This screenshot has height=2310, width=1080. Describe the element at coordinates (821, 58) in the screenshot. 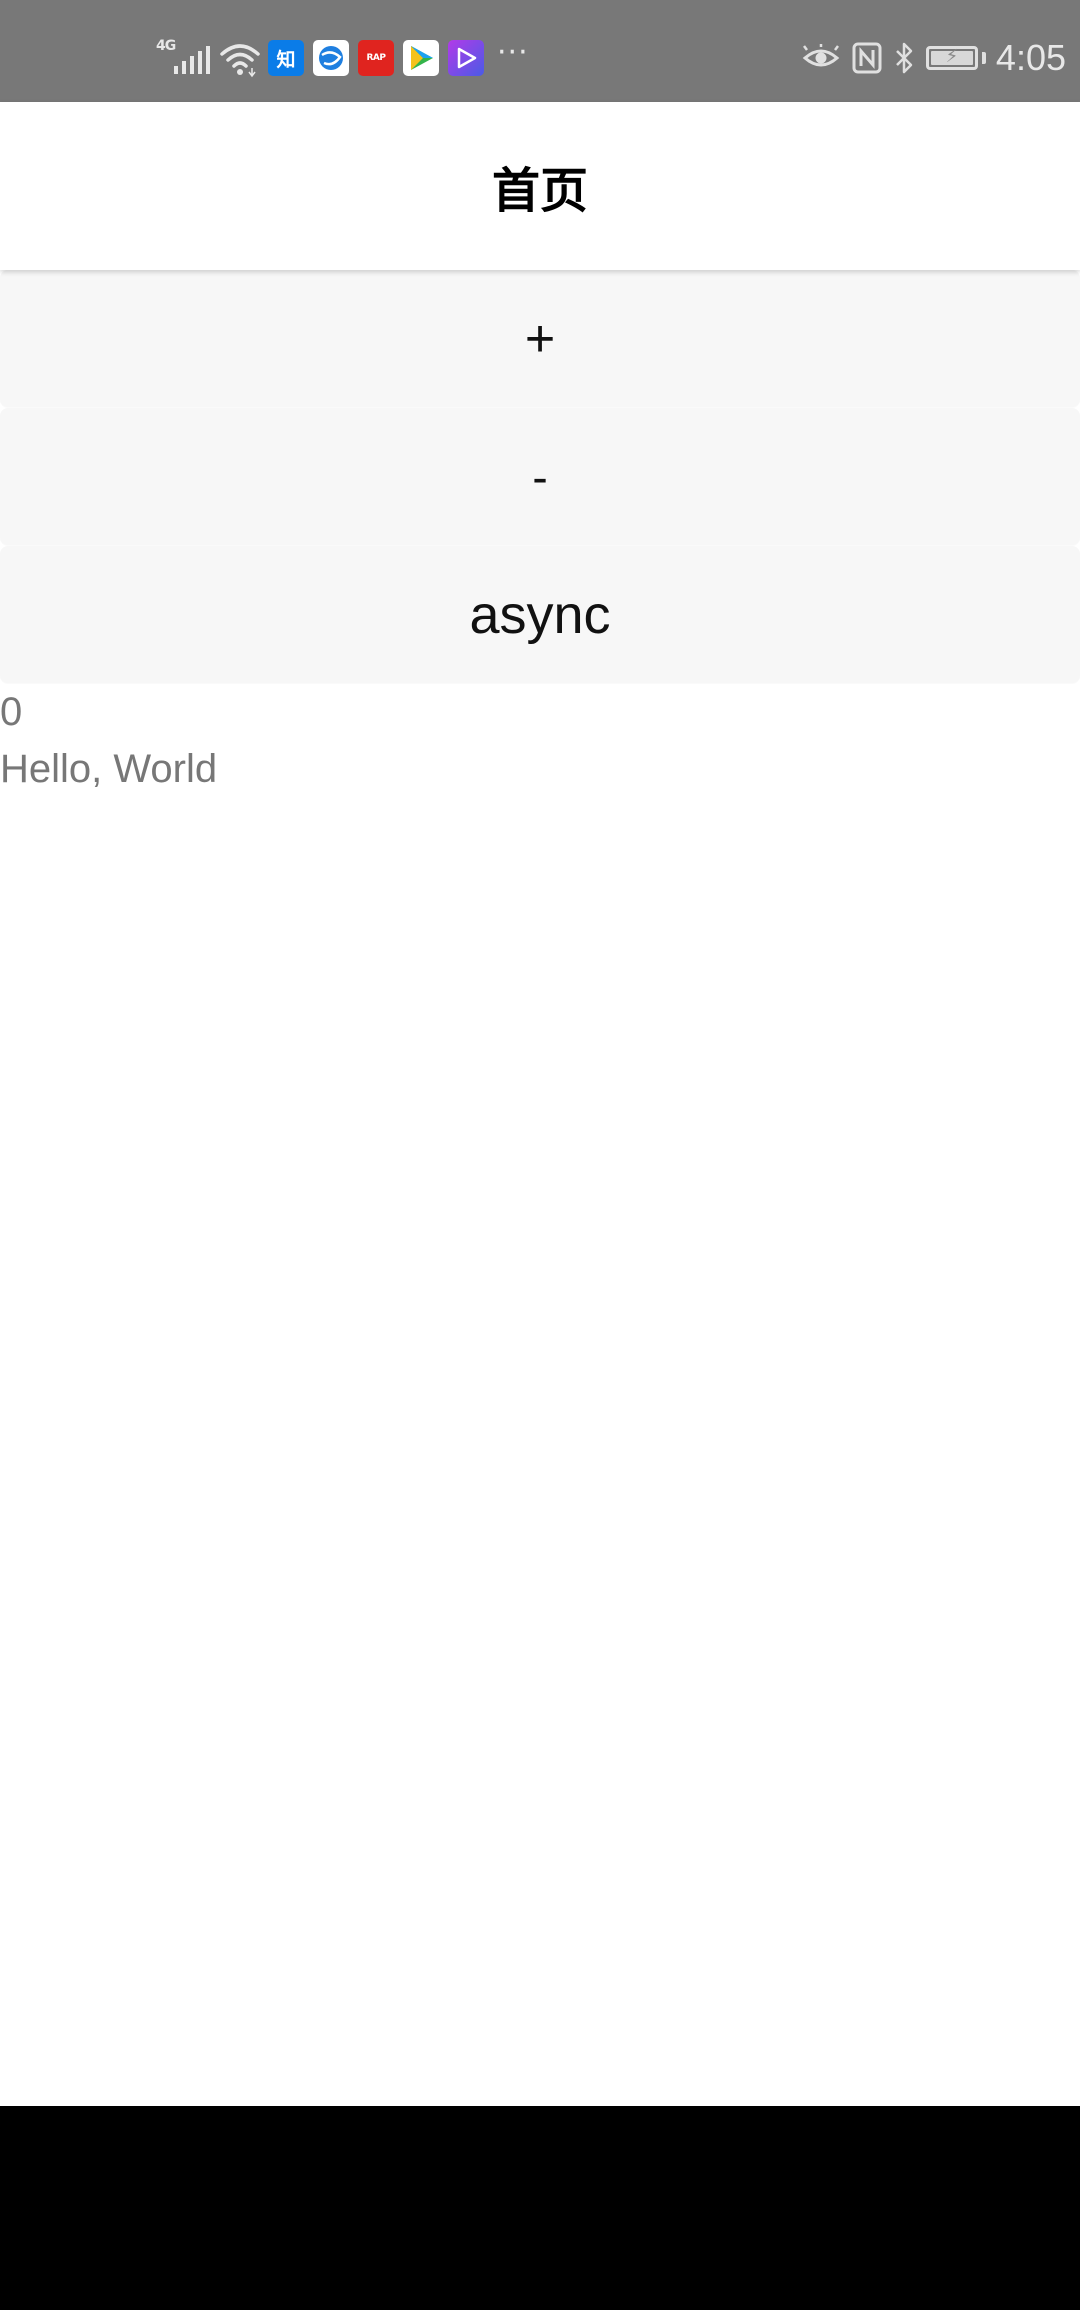

I see `eye-comfort-icon` at that location.